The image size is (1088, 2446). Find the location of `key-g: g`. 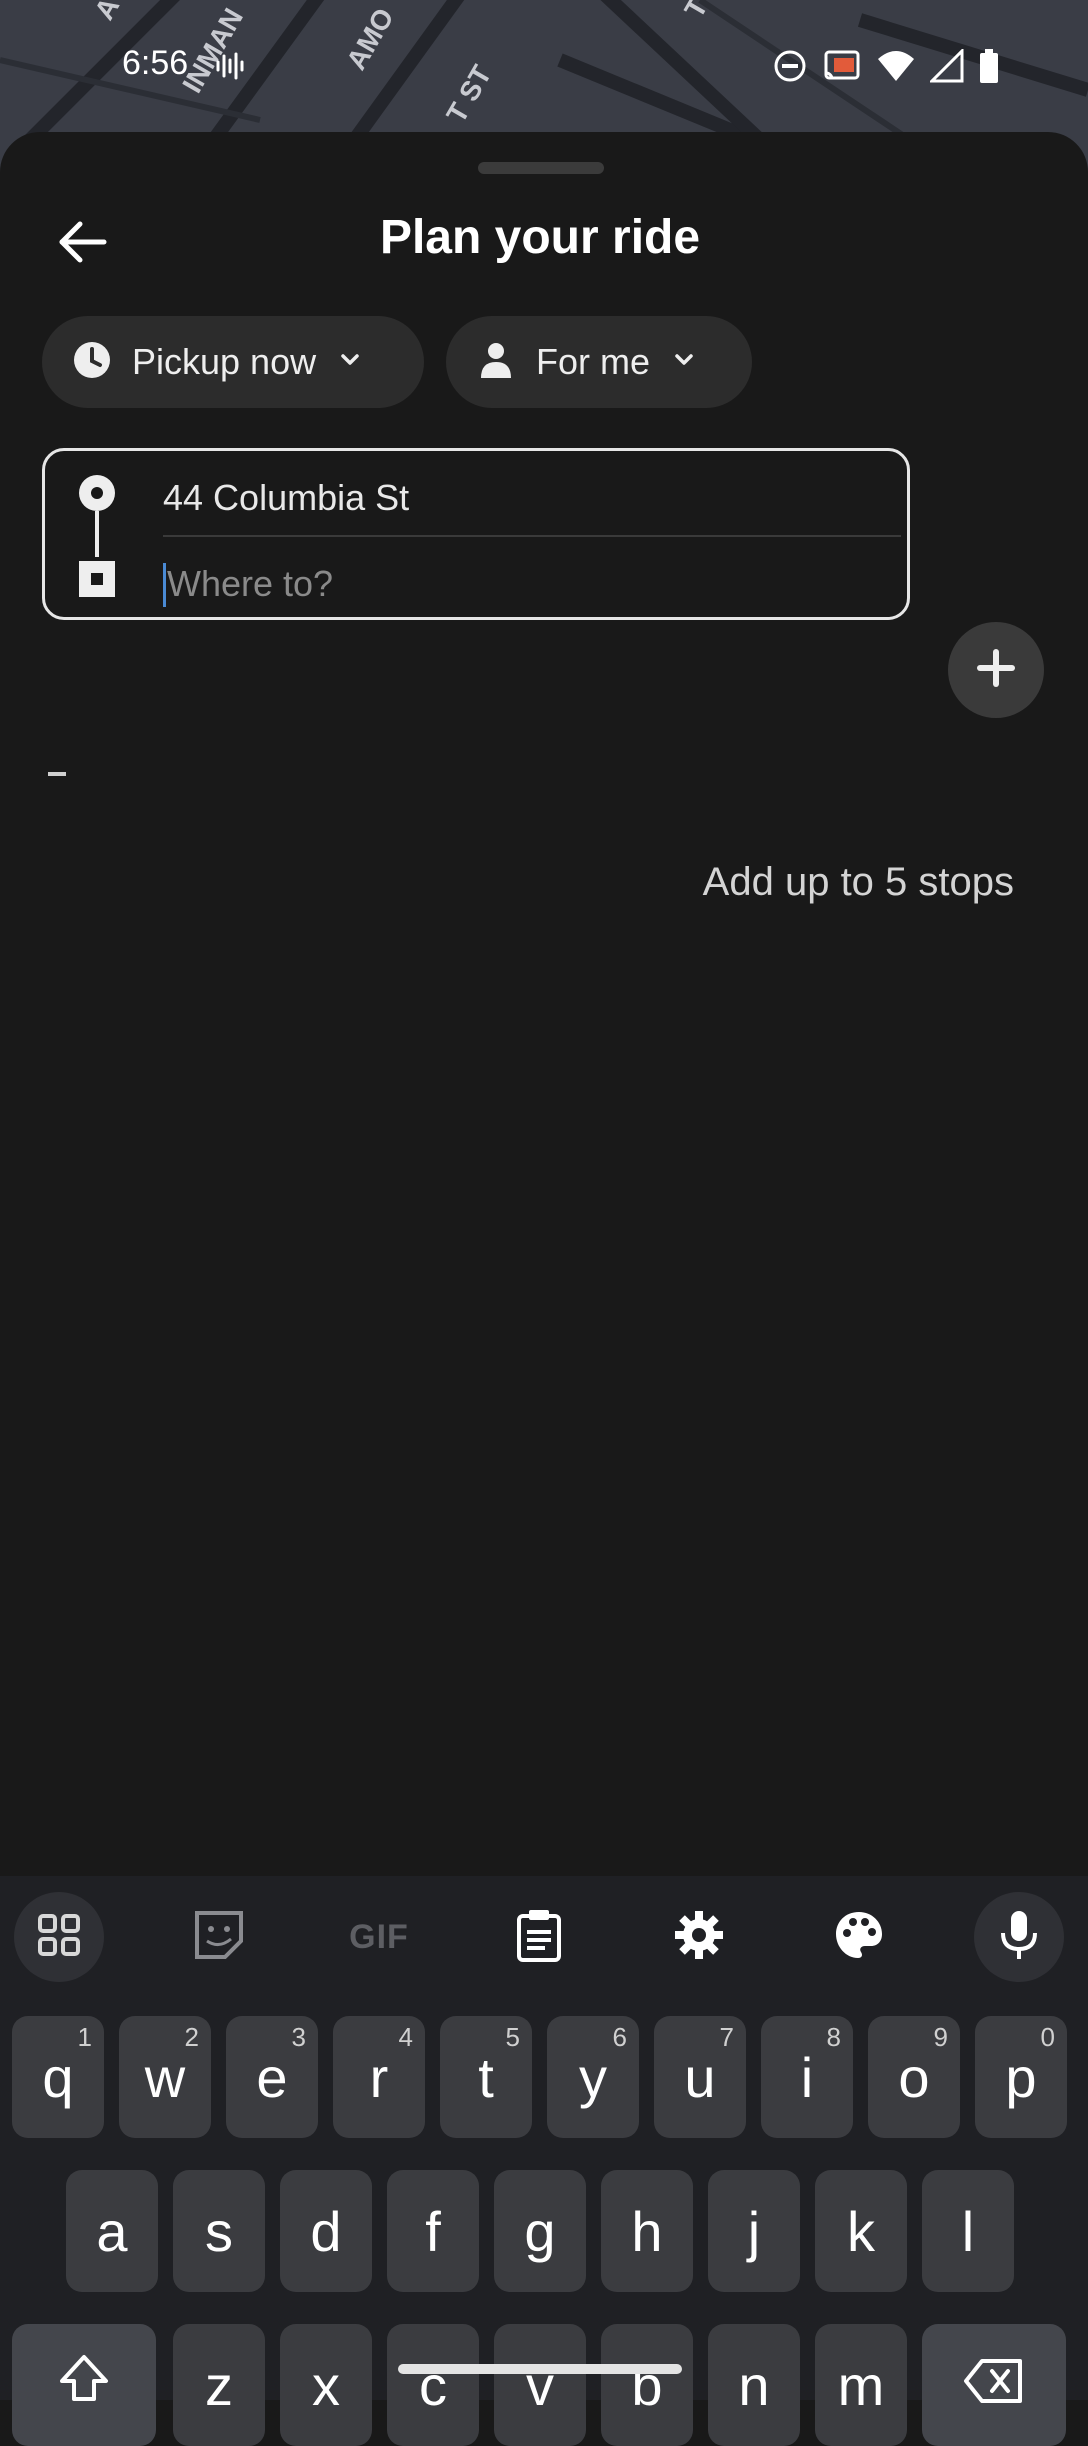

key-g: g is located at coordinates (540, 2231).